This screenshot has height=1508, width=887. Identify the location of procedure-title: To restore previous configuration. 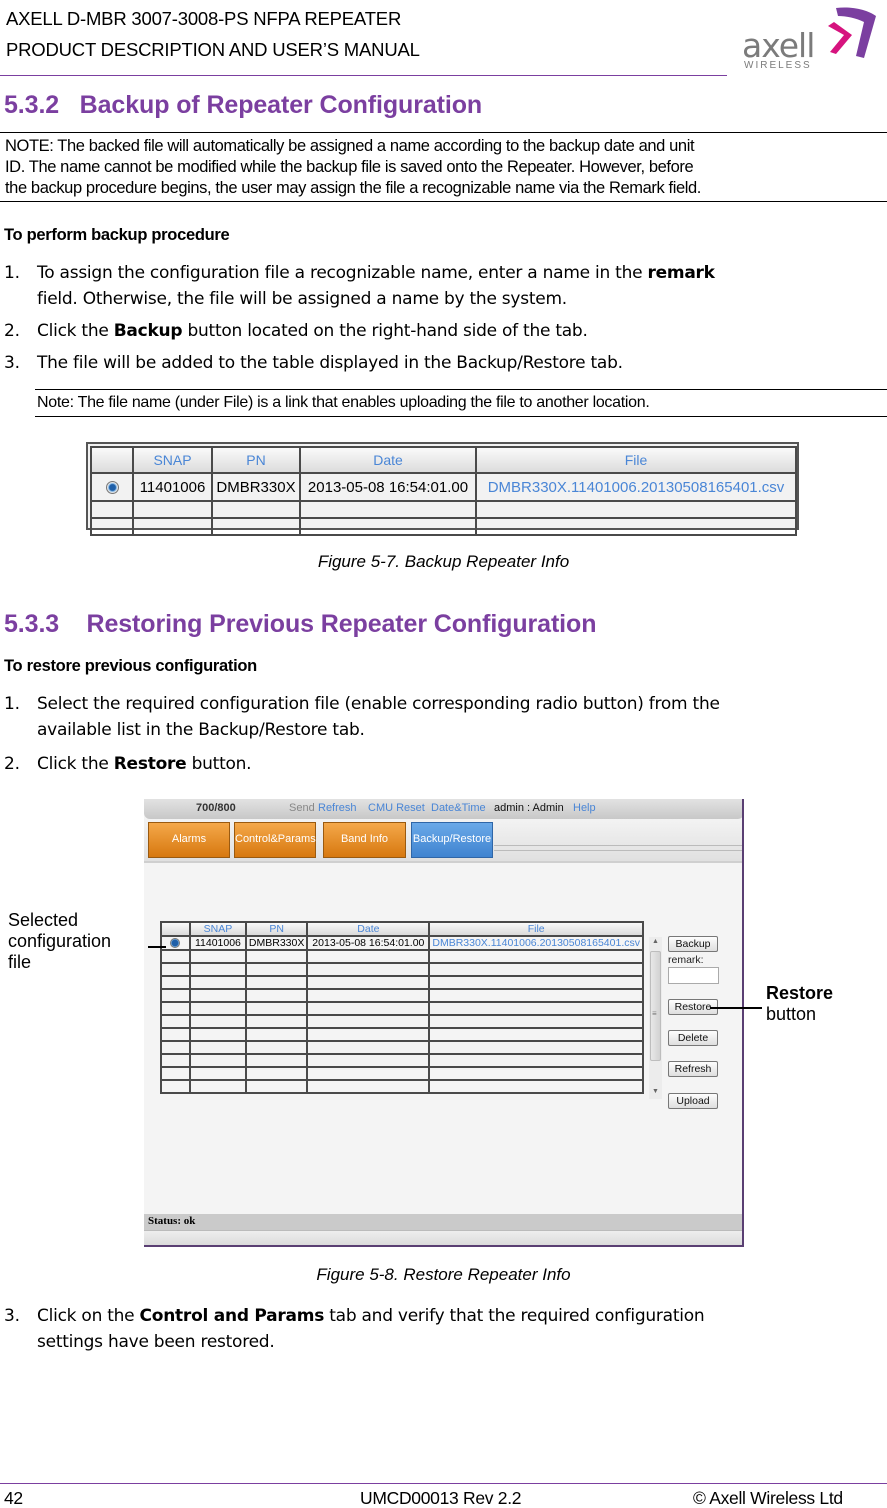
(130, 666).